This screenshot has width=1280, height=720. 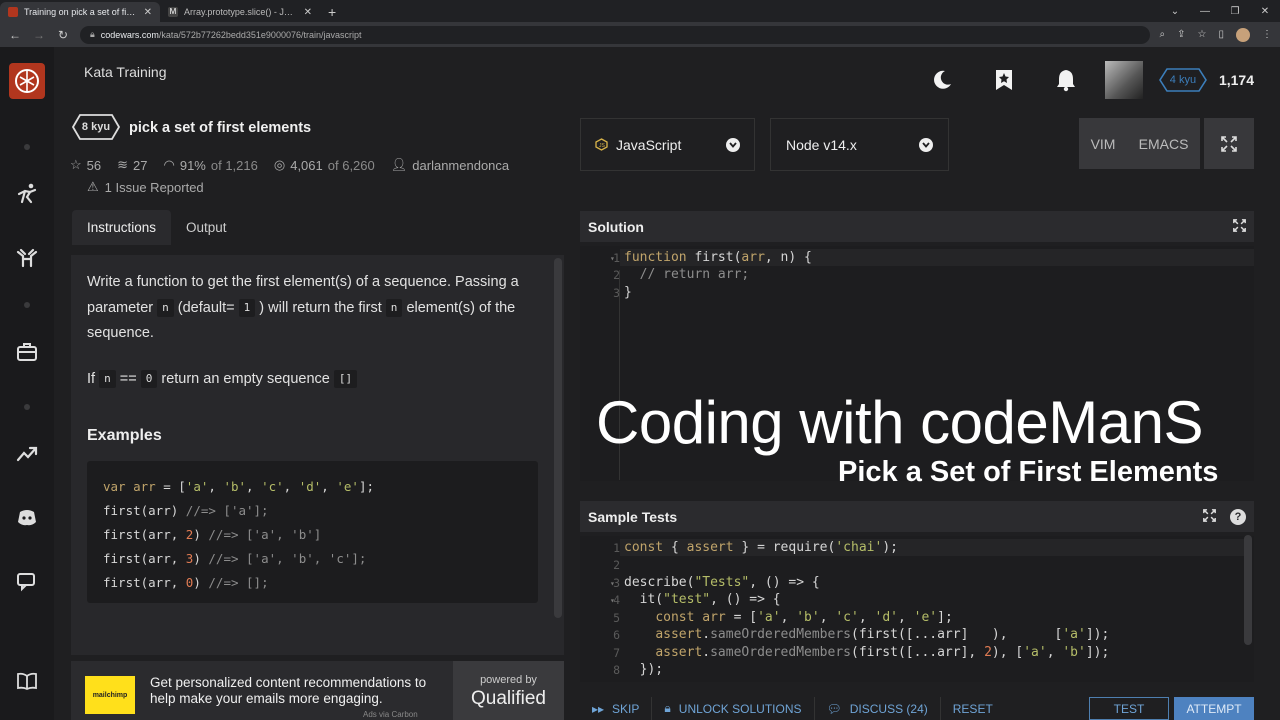 What do you see at coordinates (1163, 34) in the screenshot?
I see `zoom-icon: ⌕` at bounding box center [1163, 34].